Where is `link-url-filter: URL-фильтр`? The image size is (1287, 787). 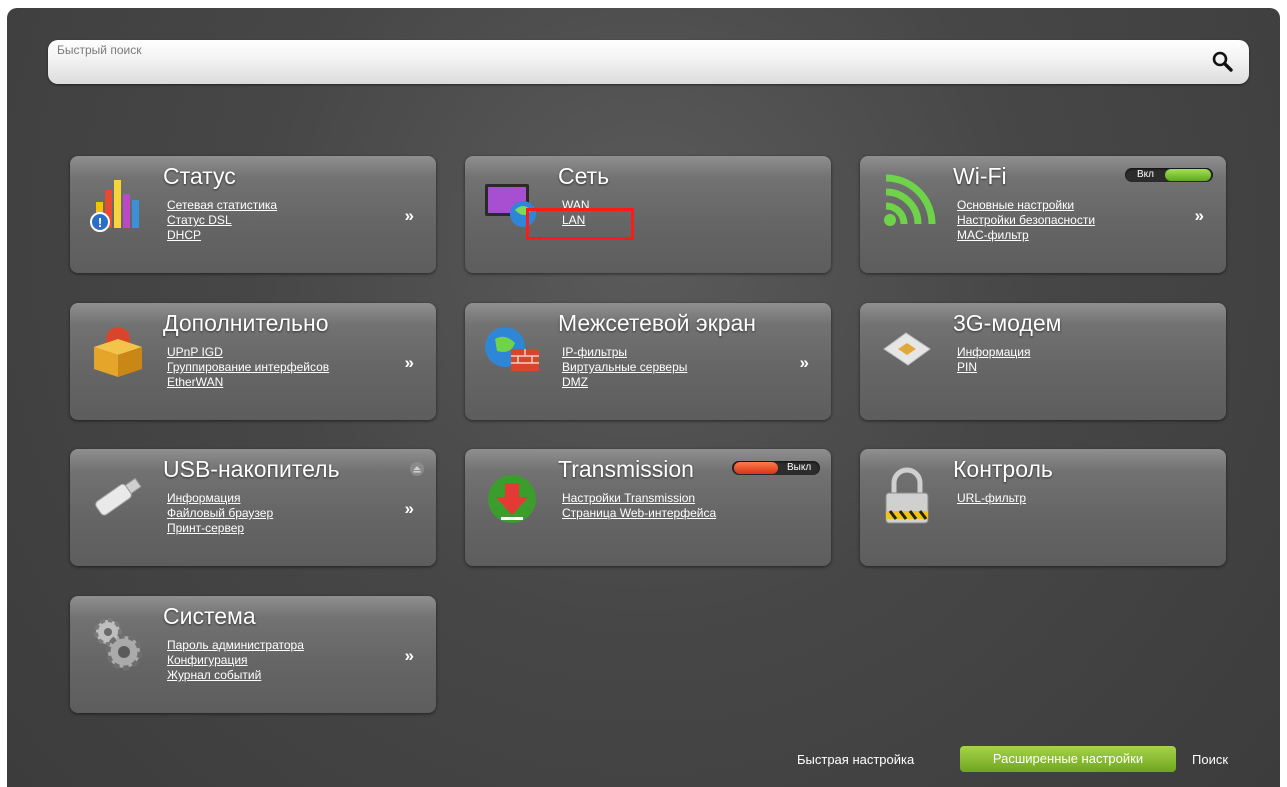 link-url-filter: URL-фильтр is located at coordinates (991, 498).